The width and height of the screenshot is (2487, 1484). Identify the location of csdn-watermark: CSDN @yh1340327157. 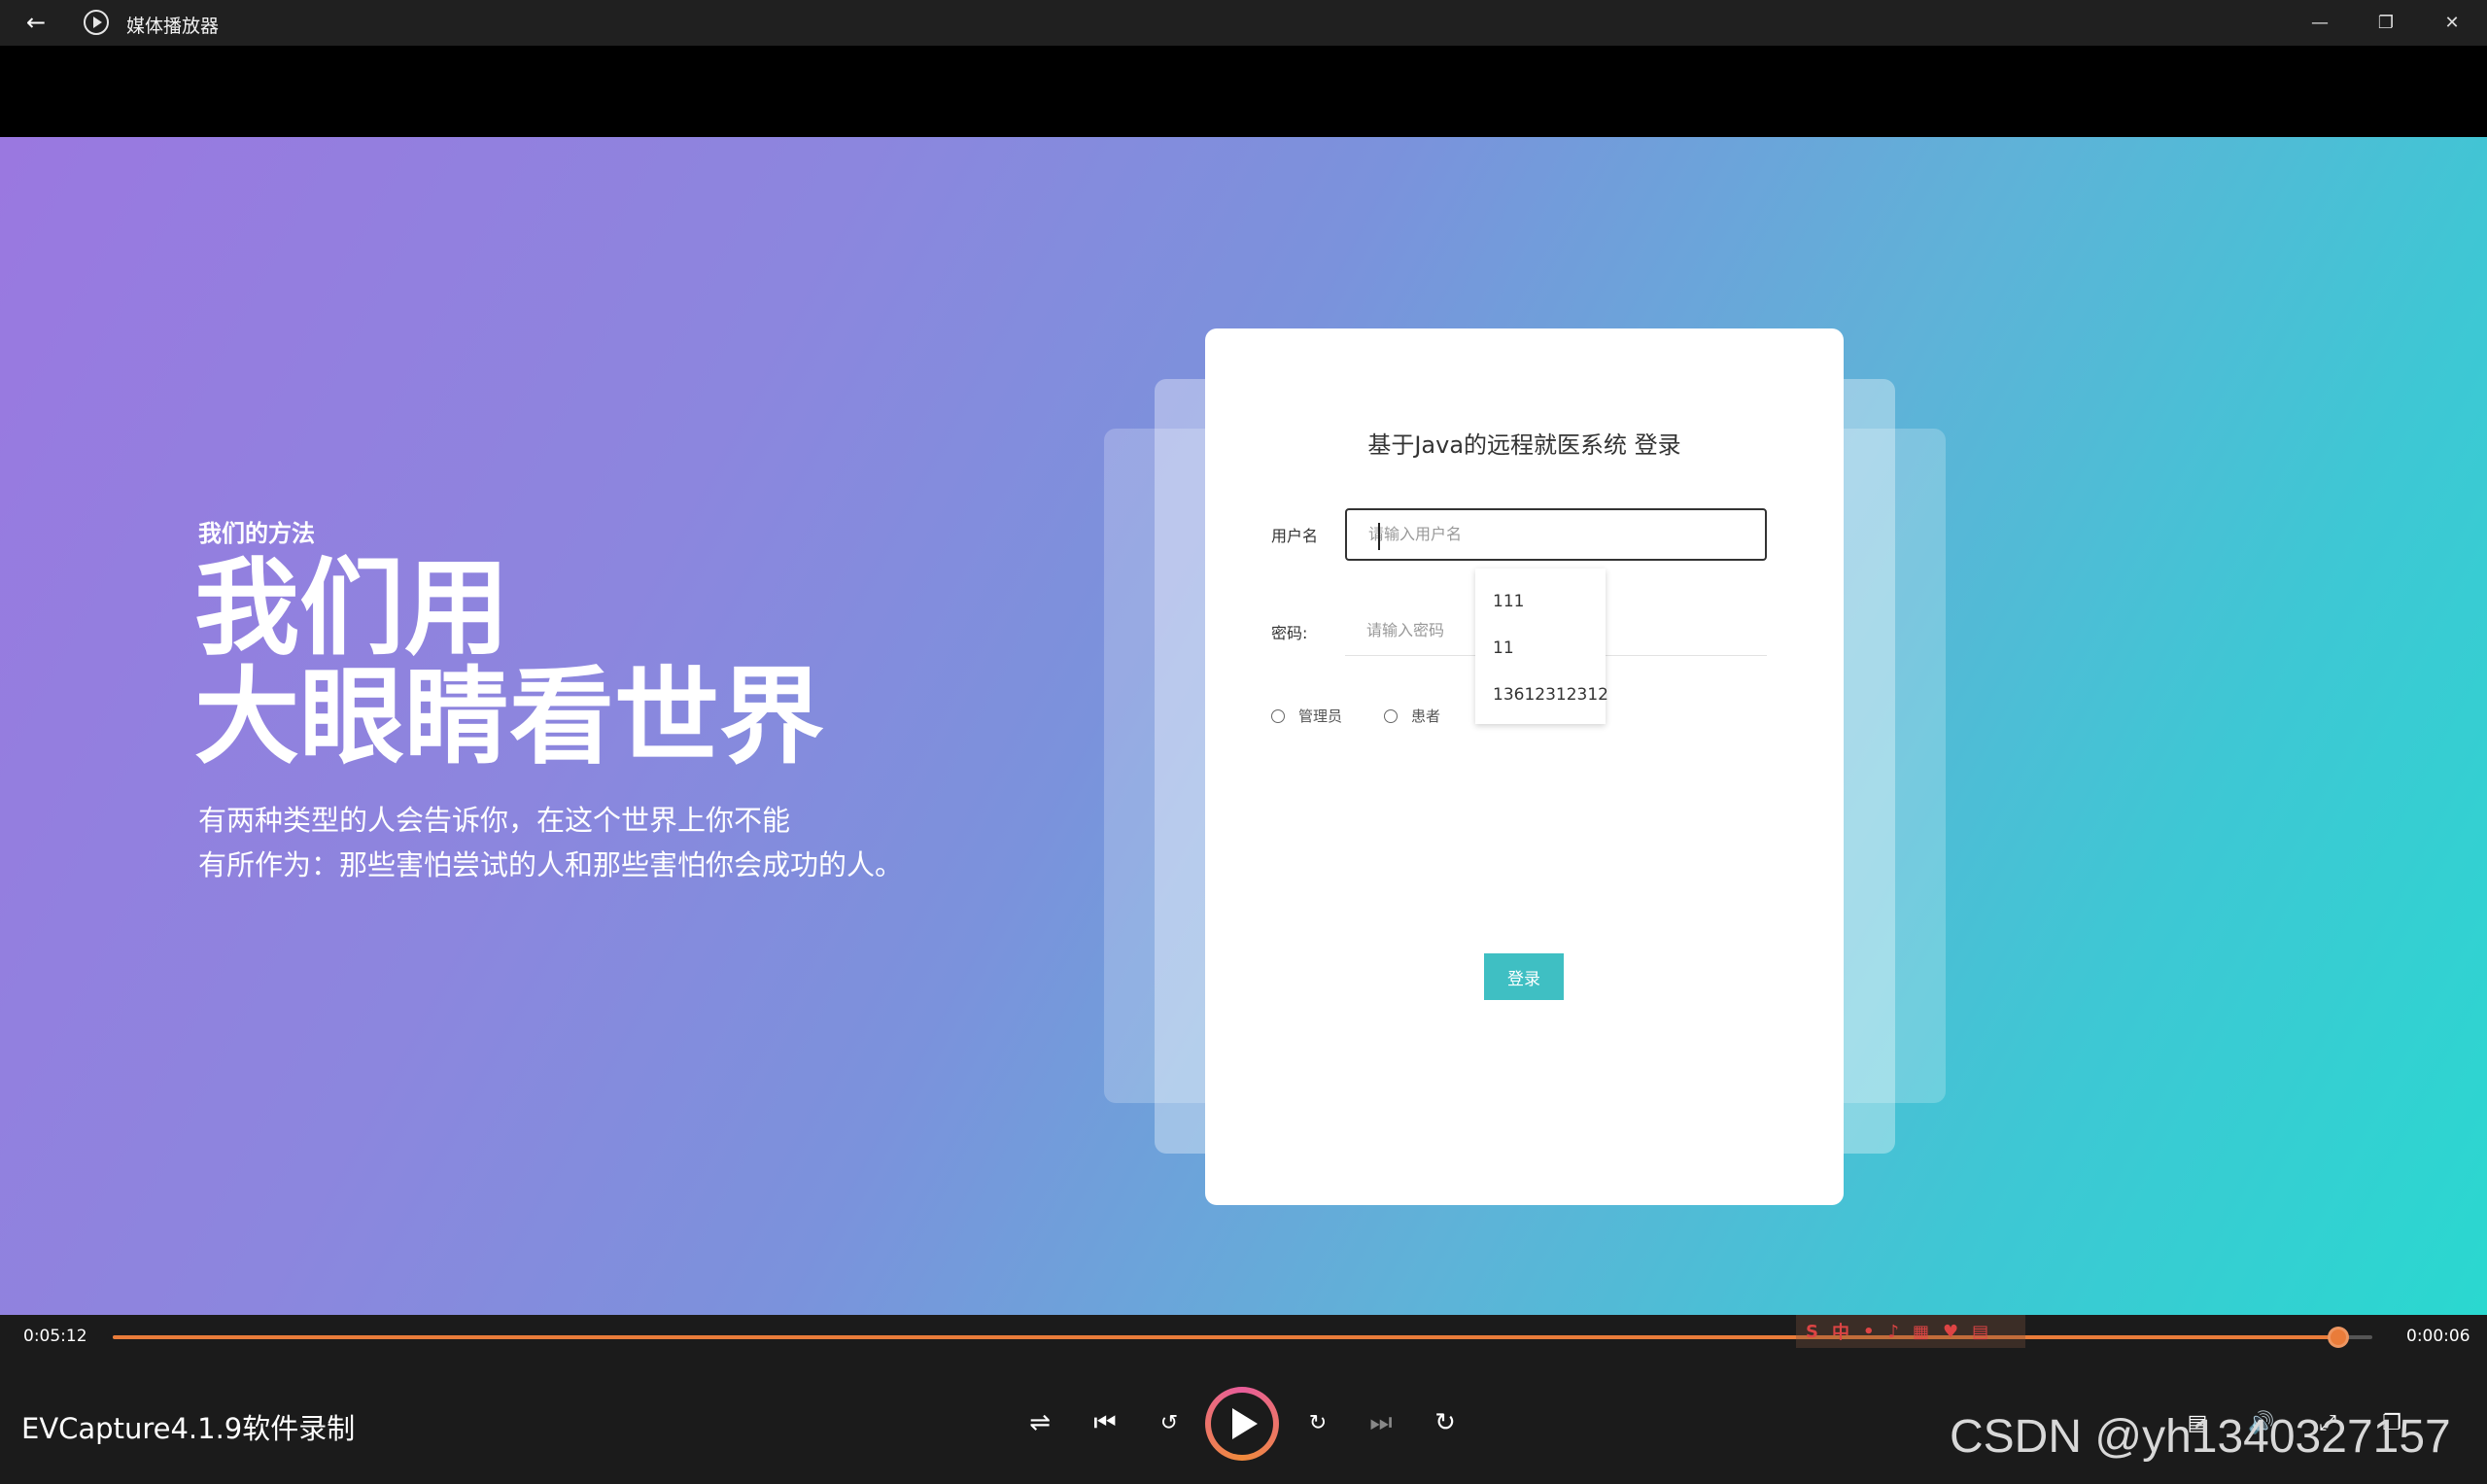
(2200, 1437).